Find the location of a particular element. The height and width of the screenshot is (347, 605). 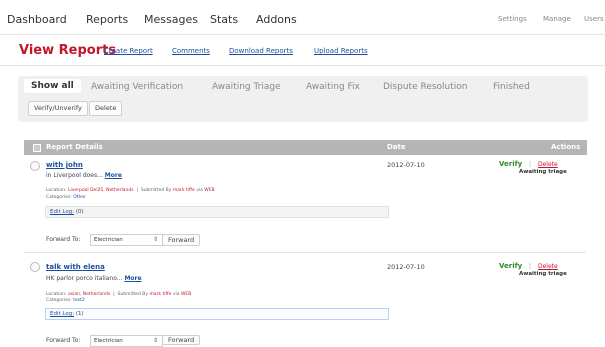

nav-reports: Reports is located at coordinates (107, 19).